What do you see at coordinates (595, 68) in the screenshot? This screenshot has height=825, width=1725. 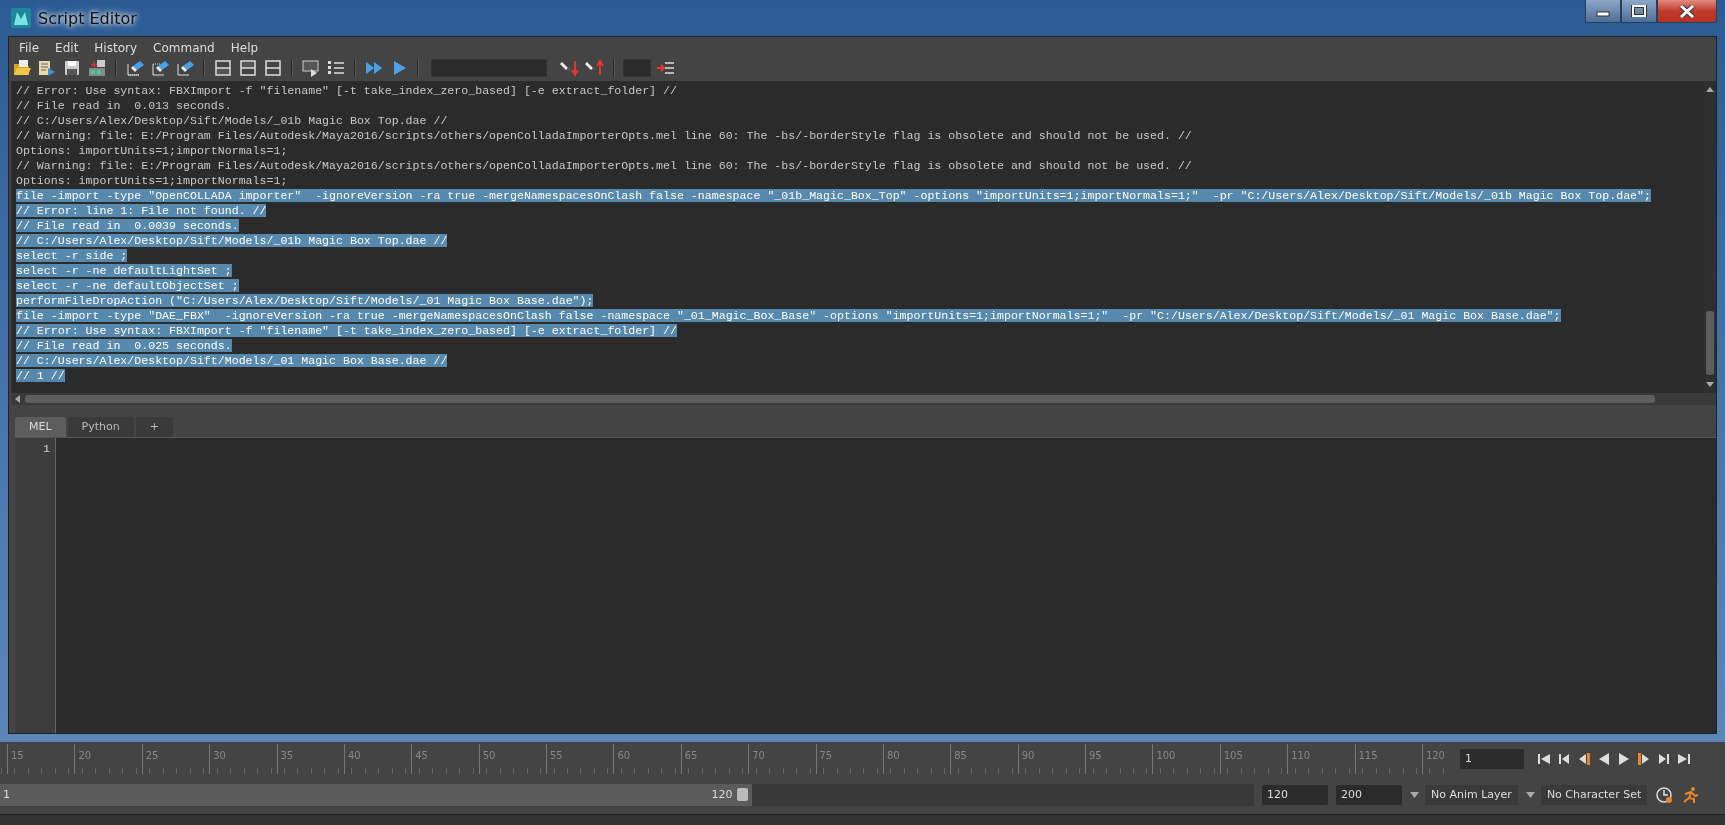 I see `search-up-icon` at bounding box center [595, 68].